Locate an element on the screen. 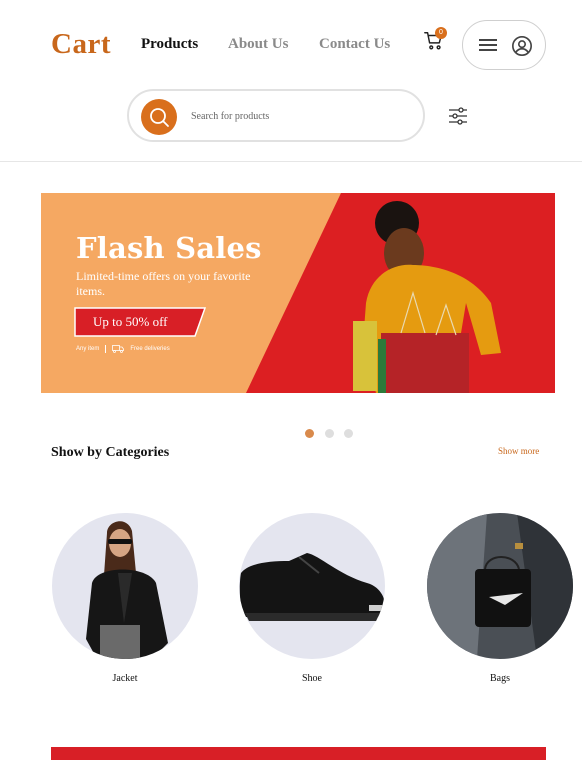 The image size is (582, 760). search-icon is located at coordinates (159, 117).